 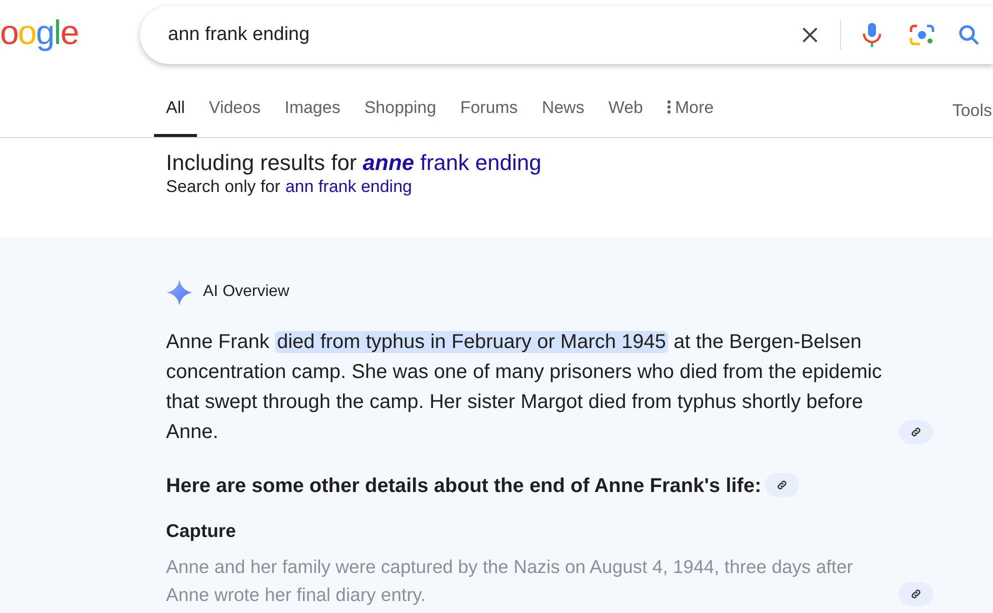 What do you see at coordinates (872, 35) in the screenshot?
I see `microphone-icon` at bounding box center [872, 35].